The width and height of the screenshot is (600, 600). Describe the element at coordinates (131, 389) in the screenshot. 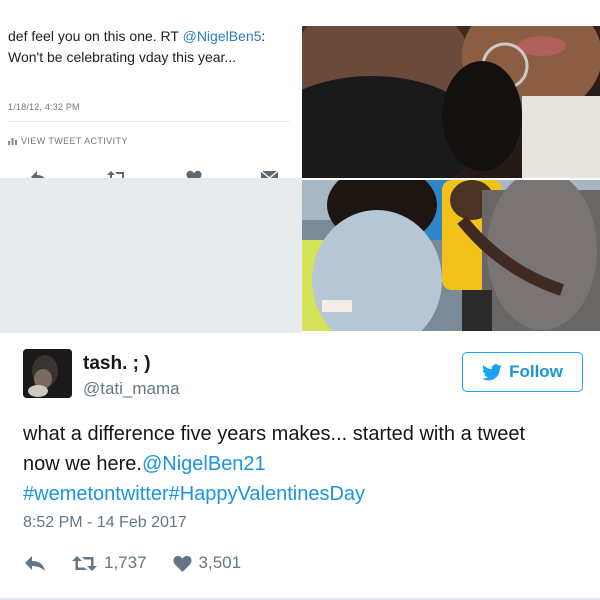

I see `user-handle: @tati_mama` at that location.